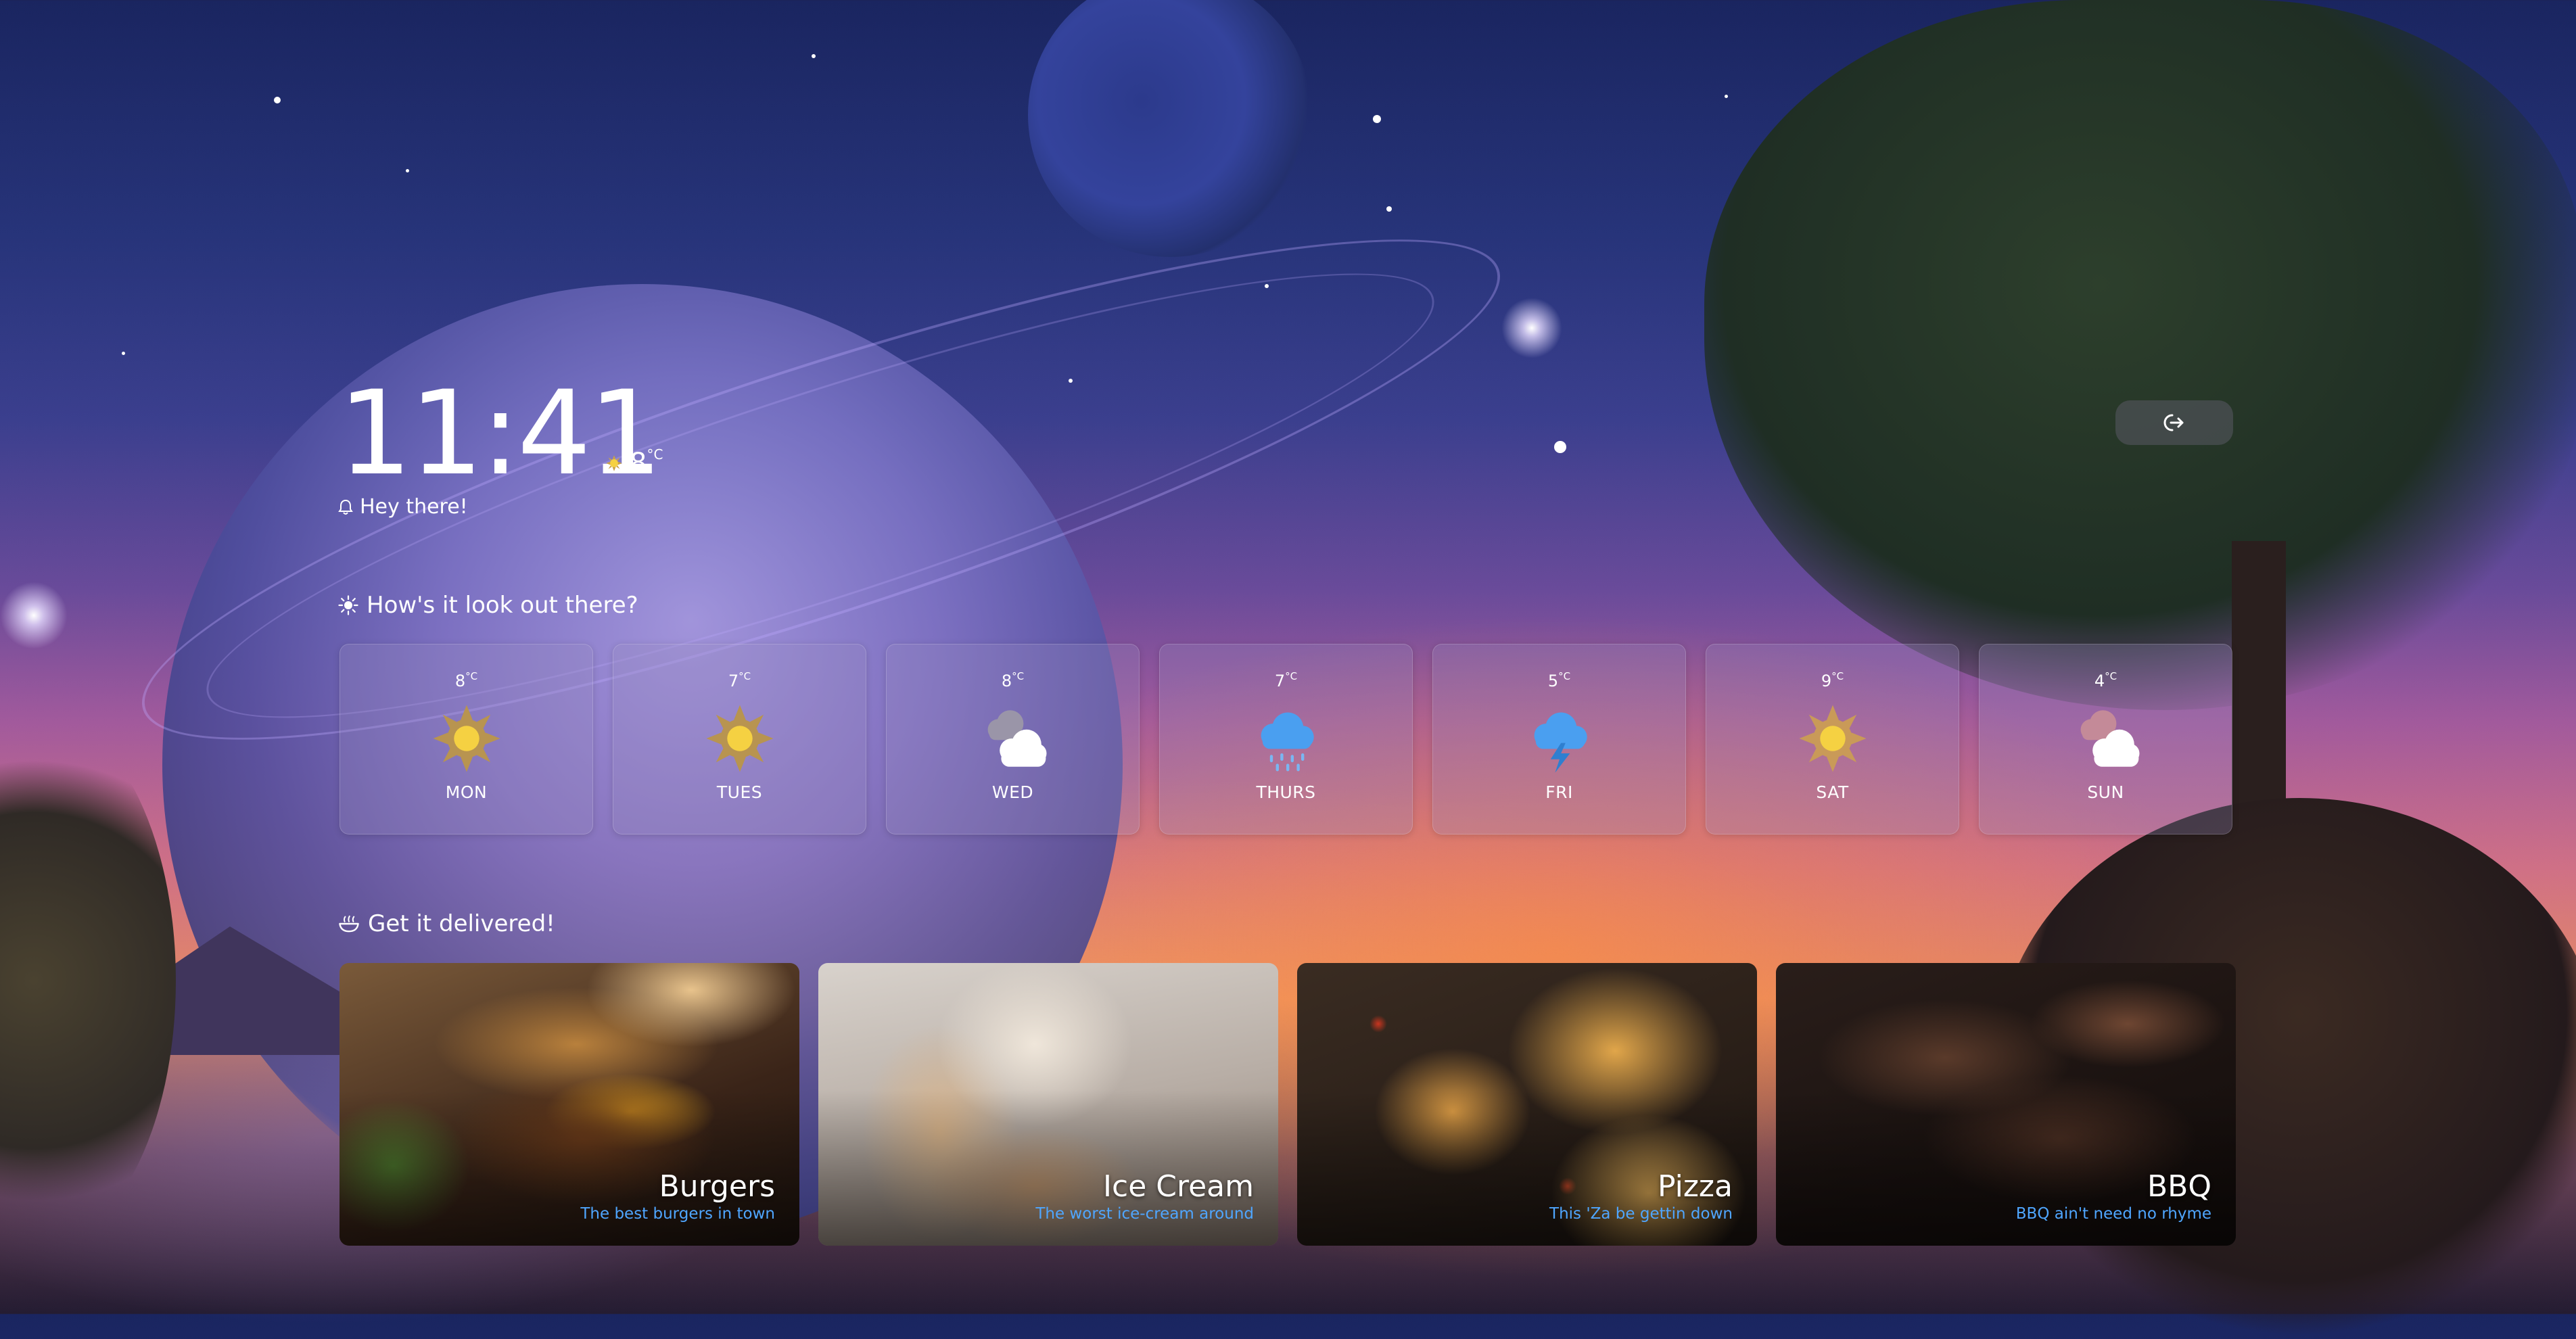  What do you see at coordinates (1144, 1214) in the screenshot?
I see `food-tagline: The worst ice-cream around` at bounding box center [1144, 1214].